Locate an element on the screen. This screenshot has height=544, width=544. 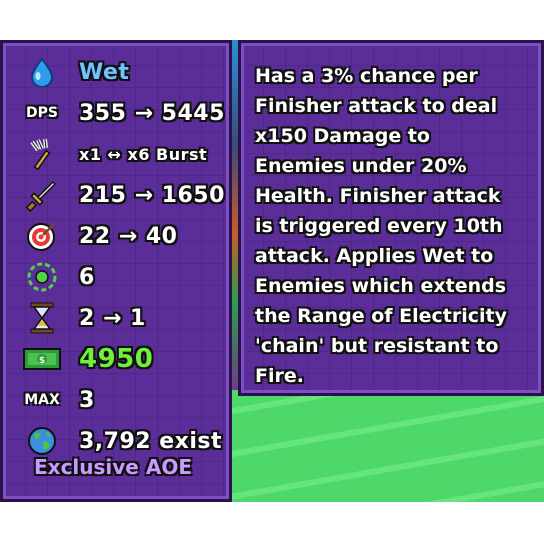
max-icon: MAX is located at coordinates (42, 400).